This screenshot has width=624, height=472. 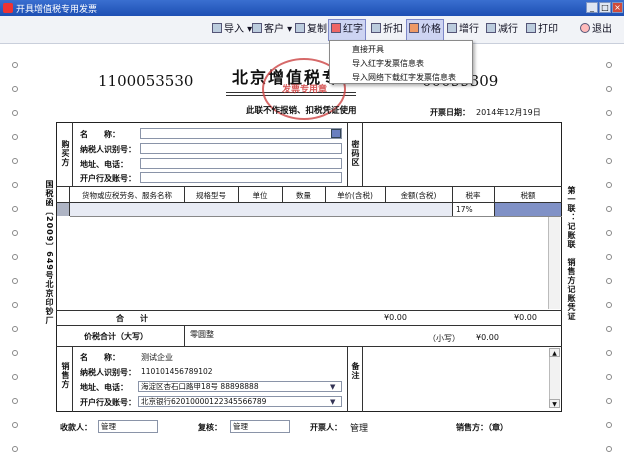 I want to click on payee-field: 管理, so click(x=128, y=426).